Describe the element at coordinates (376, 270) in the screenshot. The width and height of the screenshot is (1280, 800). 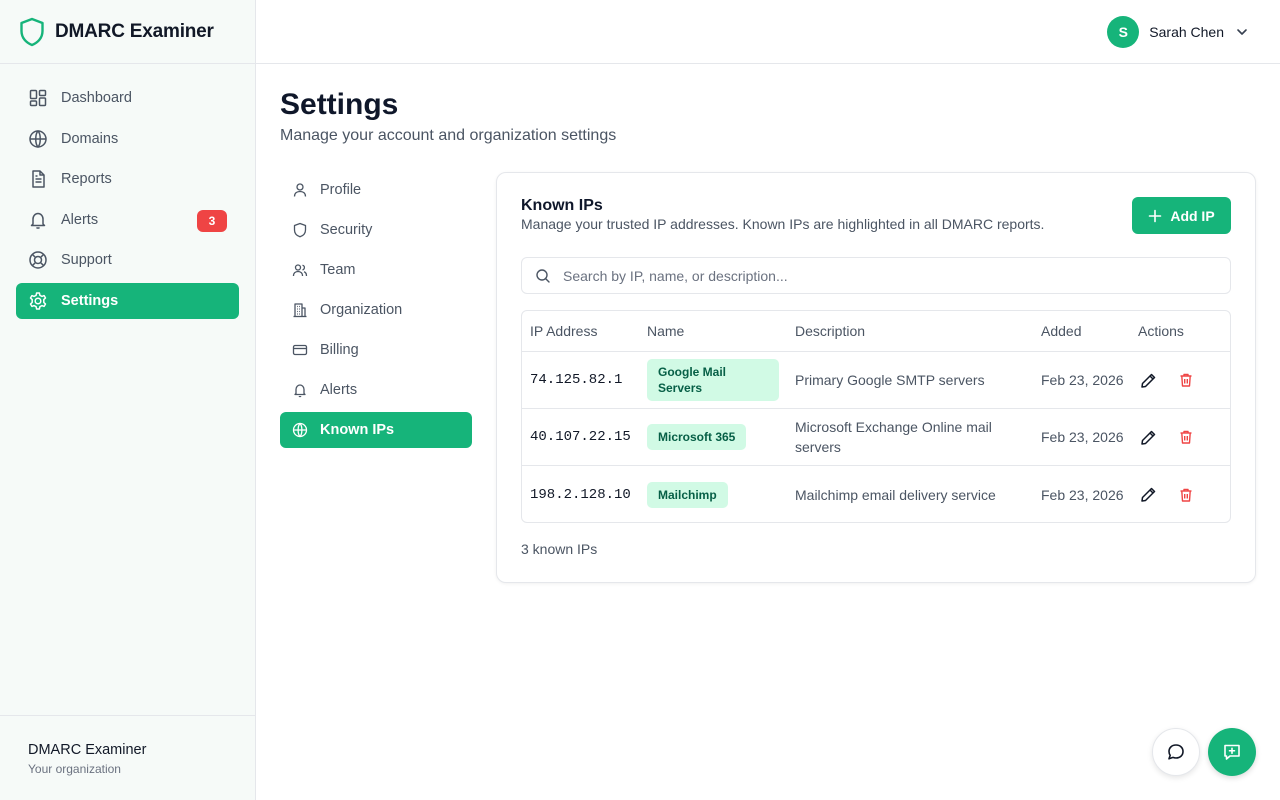
I see `settings-tab-team: Team` at that location.